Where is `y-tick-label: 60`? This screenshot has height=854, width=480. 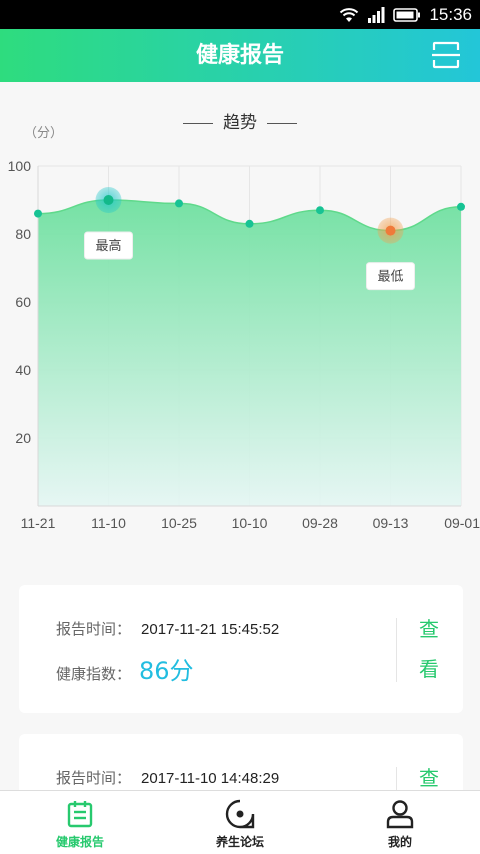
y-tick-label: 60 is located at coordinates (23, 302).